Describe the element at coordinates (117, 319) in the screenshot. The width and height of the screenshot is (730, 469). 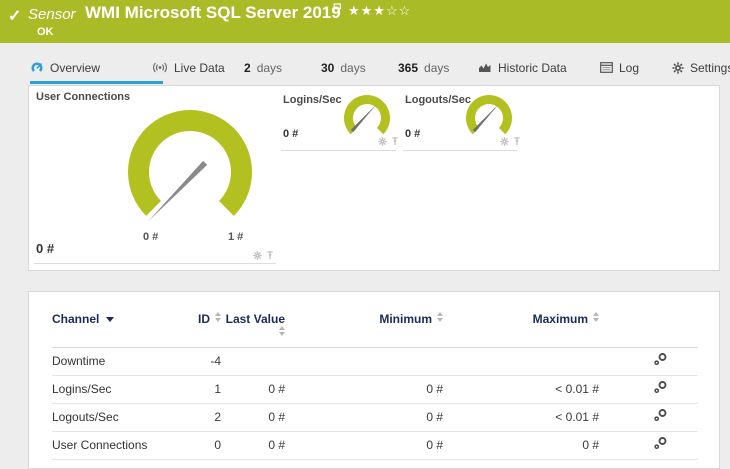
I see `column-header-channel: Channel` at that location.